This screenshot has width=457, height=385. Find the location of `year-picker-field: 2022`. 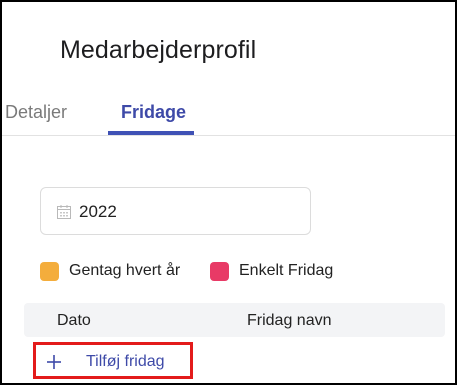

year-picker-field: 2022 is located at coordinates (175, 211).